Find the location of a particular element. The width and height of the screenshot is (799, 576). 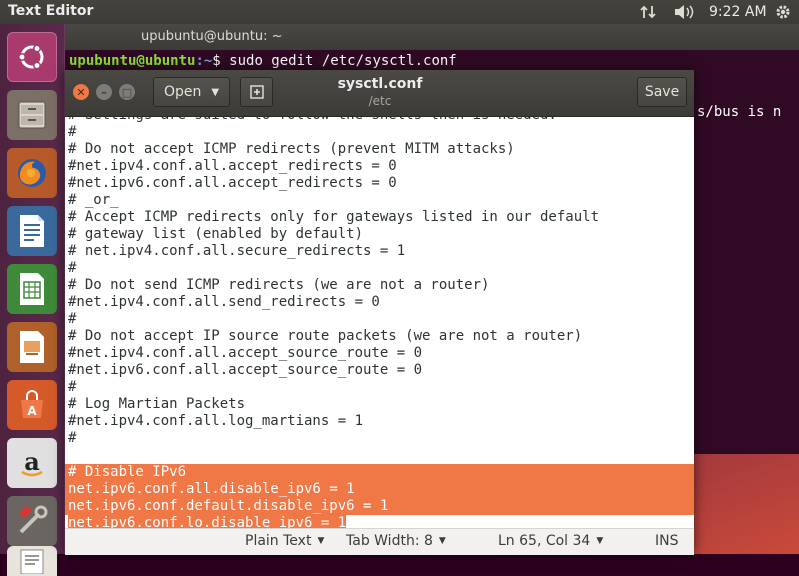

firefox-icon is located at coordinates (32, 173).